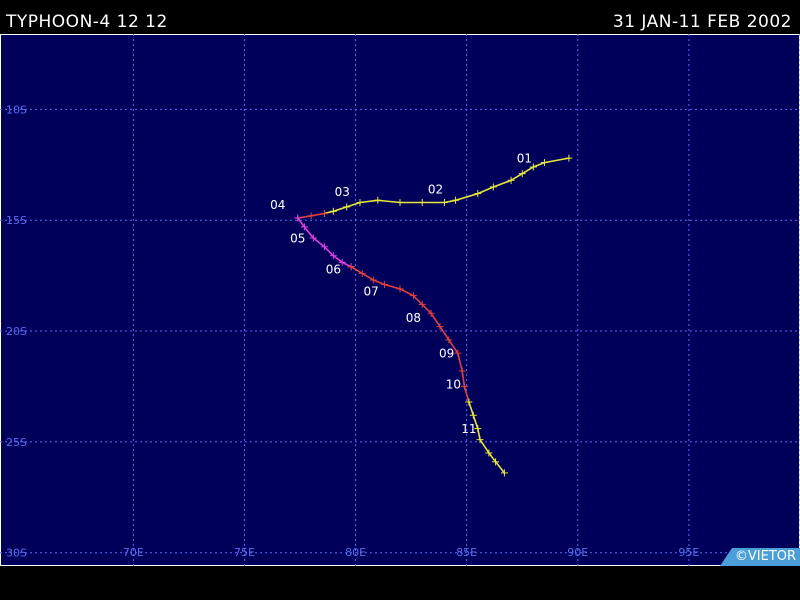 This screenshot has height=600, width=800. I want to click on day-label: 01, so click(524, 159).